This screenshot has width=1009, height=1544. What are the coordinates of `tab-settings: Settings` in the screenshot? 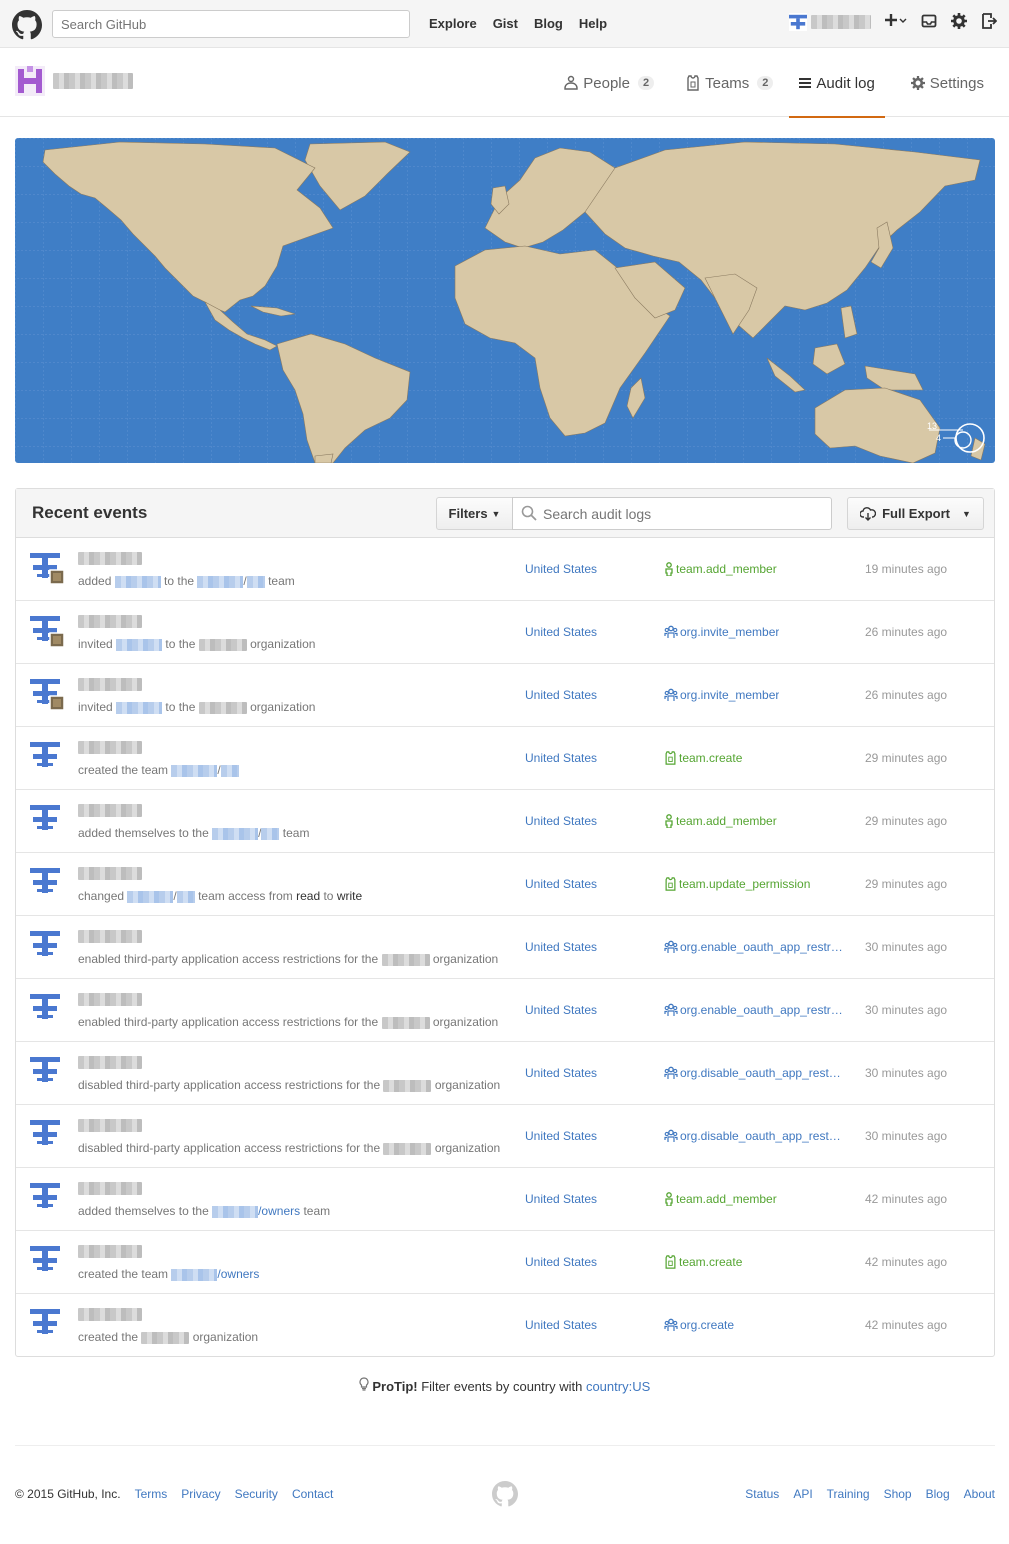 It's located at (952, 83).